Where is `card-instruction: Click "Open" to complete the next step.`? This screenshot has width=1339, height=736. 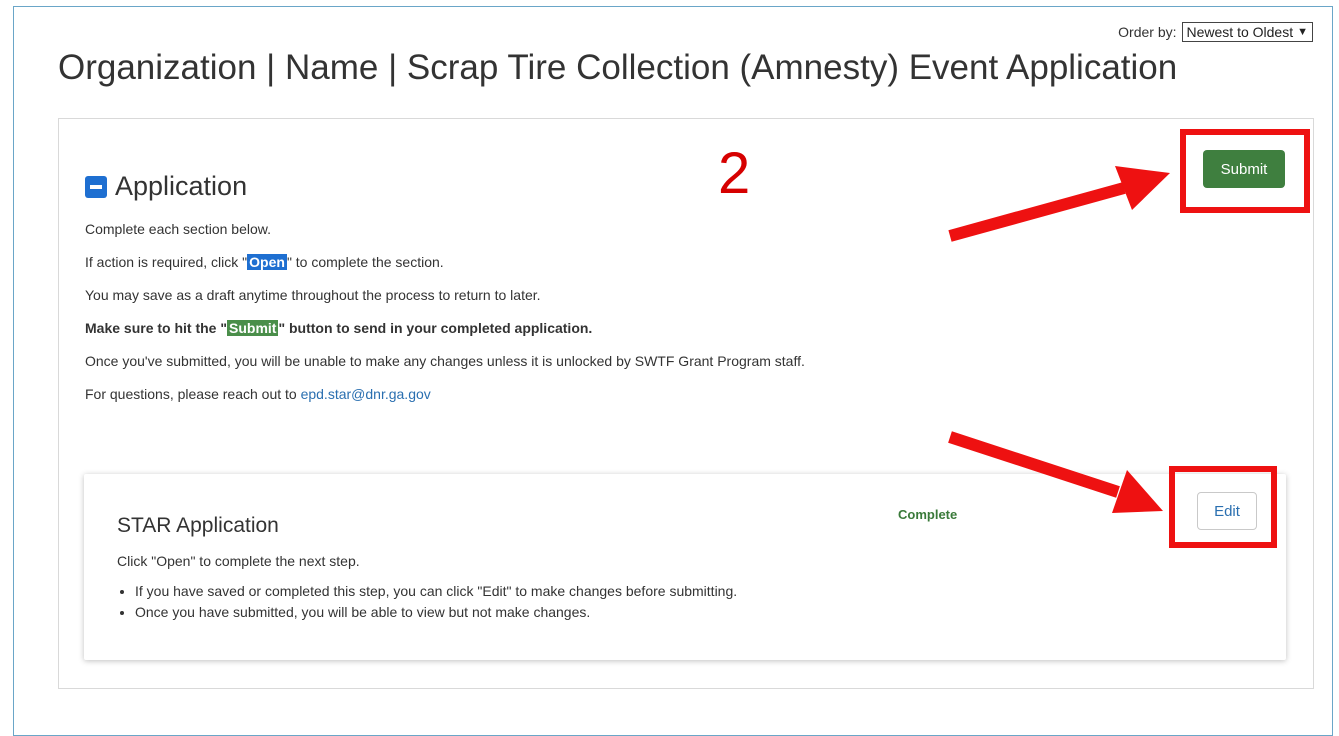
card-instruction: Click "Open" to complete the next step. is located at coordinates (238, 561).